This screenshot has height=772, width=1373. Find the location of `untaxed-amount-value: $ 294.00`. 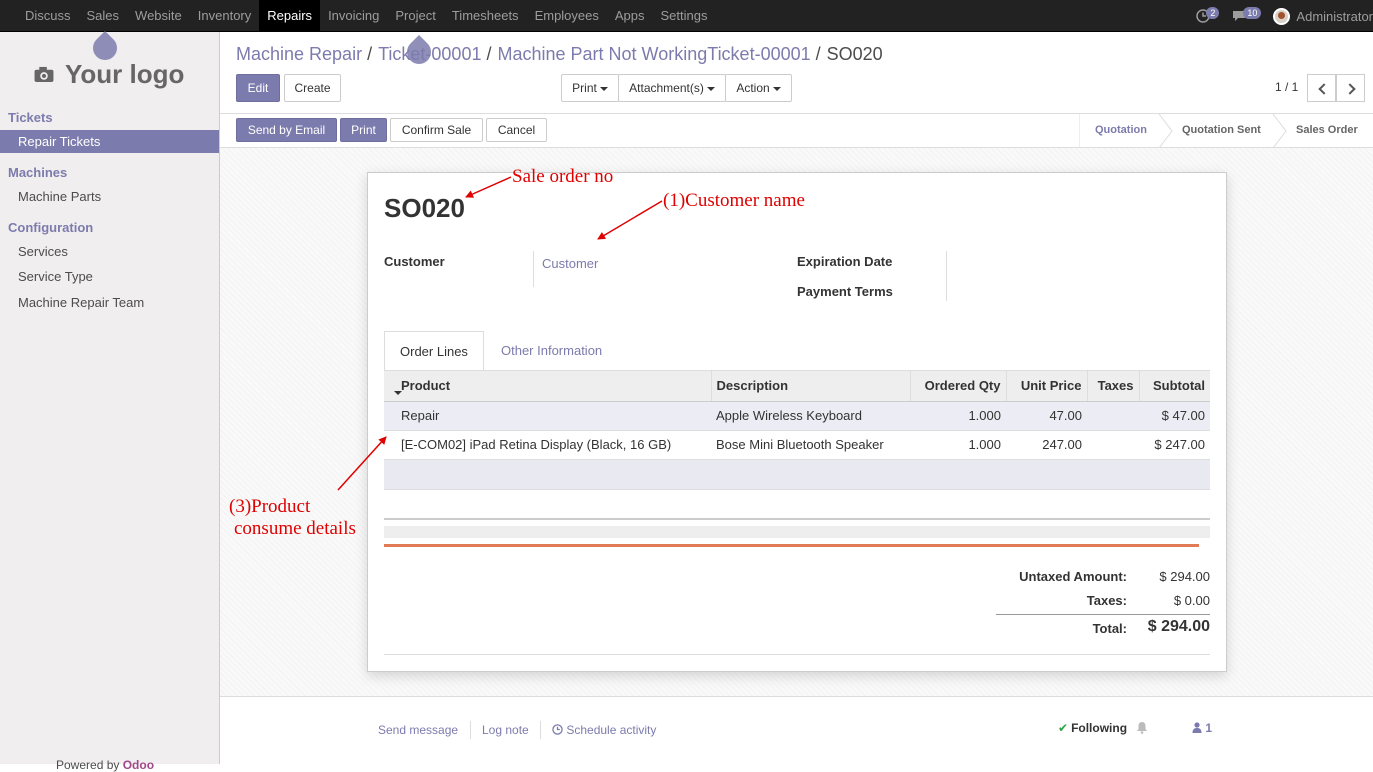

untaxed-amount-value: $ 294.00 is located at coordinates (1184, 576).